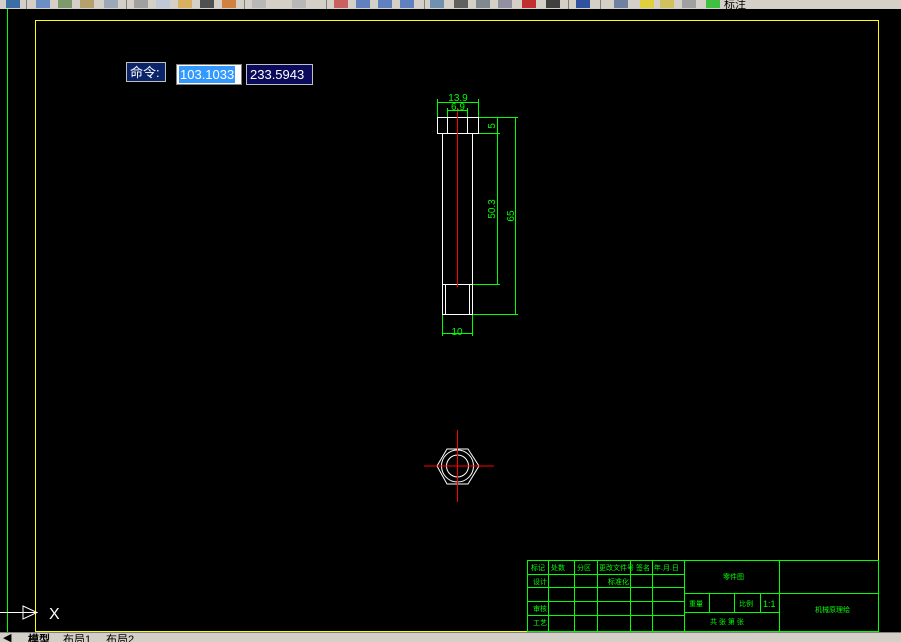 This screenshot has height=642, width=901. What do you see at coordinates (43, 4) in the screenshot?
I see `print-icon` at bounding box center [43, 4].